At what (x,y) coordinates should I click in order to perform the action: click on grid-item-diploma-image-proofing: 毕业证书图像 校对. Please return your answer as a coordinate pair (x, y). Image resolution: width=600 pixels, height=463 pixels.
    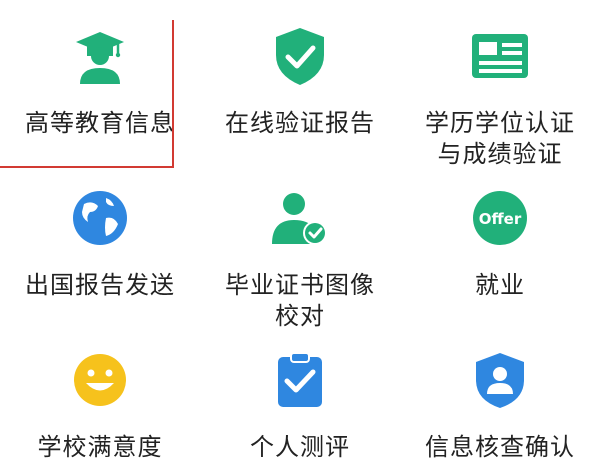
    Looking at the image, I should click on (300, 259).